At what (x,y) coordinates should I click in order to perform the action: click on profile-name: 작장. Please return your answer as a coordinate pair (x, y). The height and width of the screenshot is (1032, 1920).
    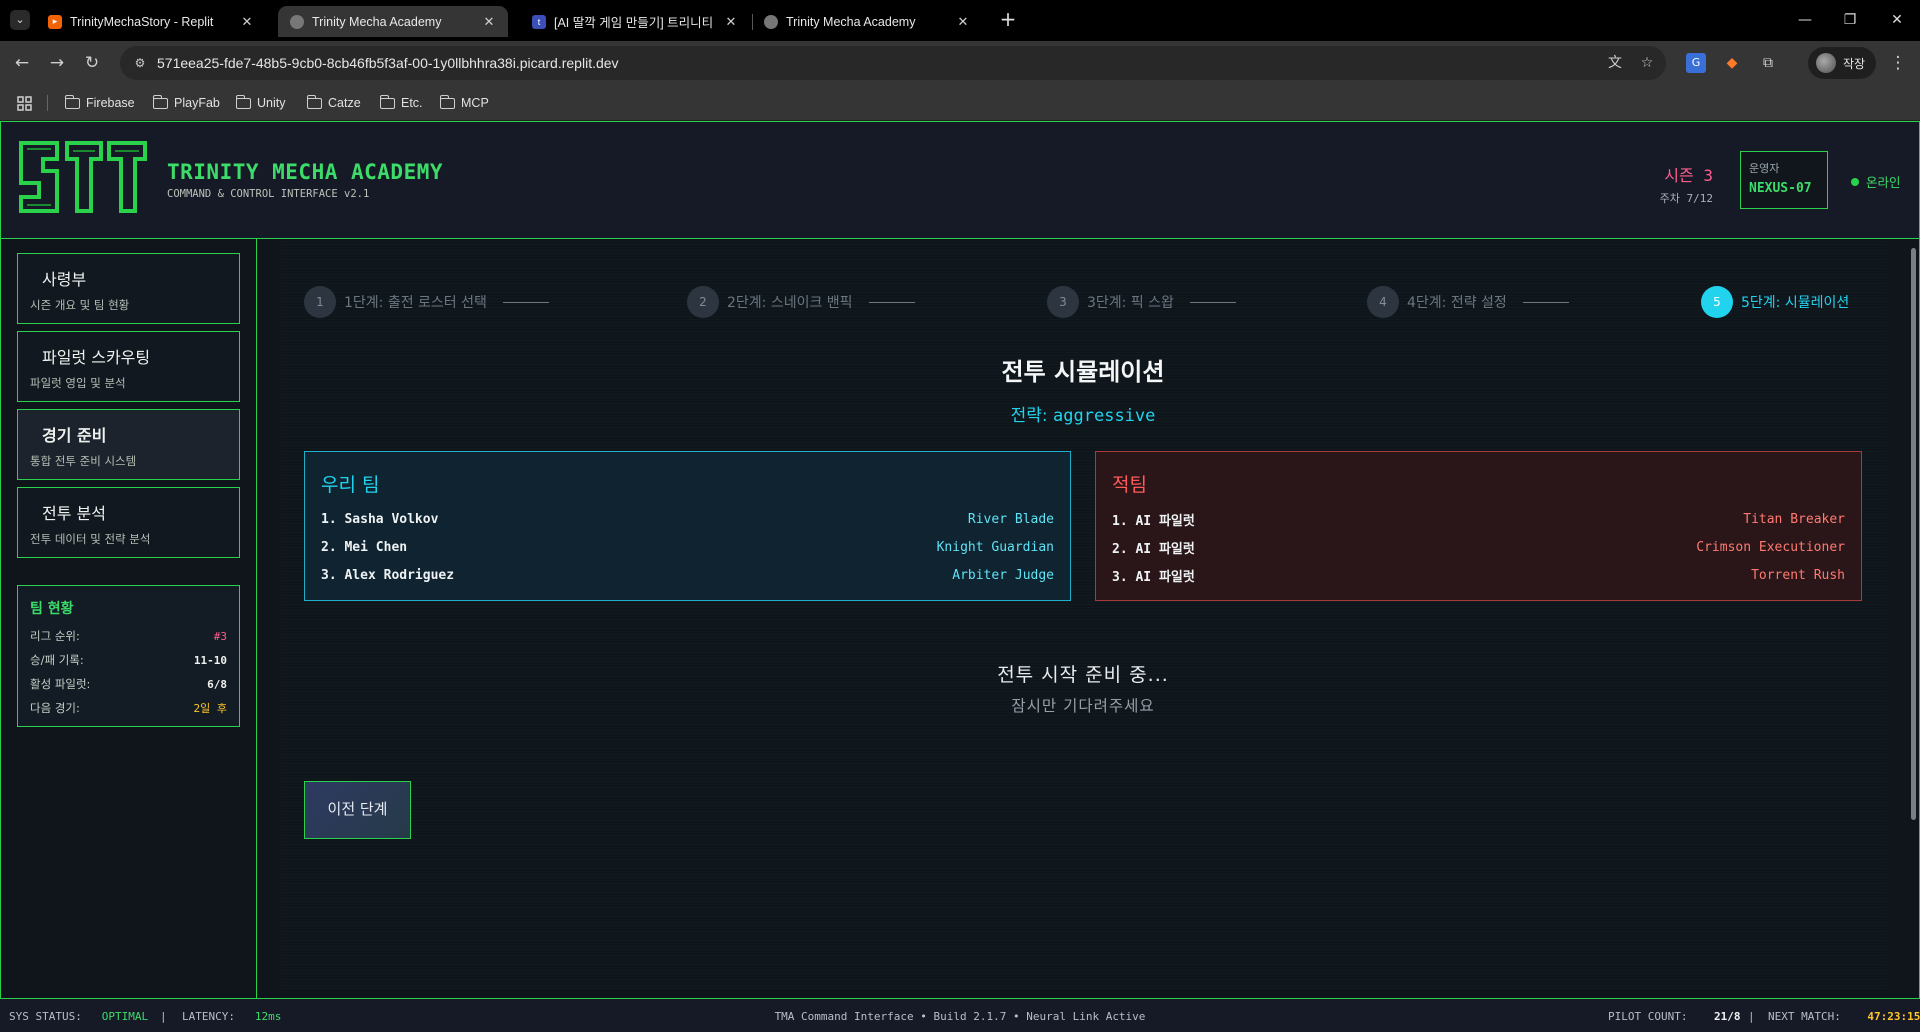
    Looking at the image, I should click on (1854, 63).